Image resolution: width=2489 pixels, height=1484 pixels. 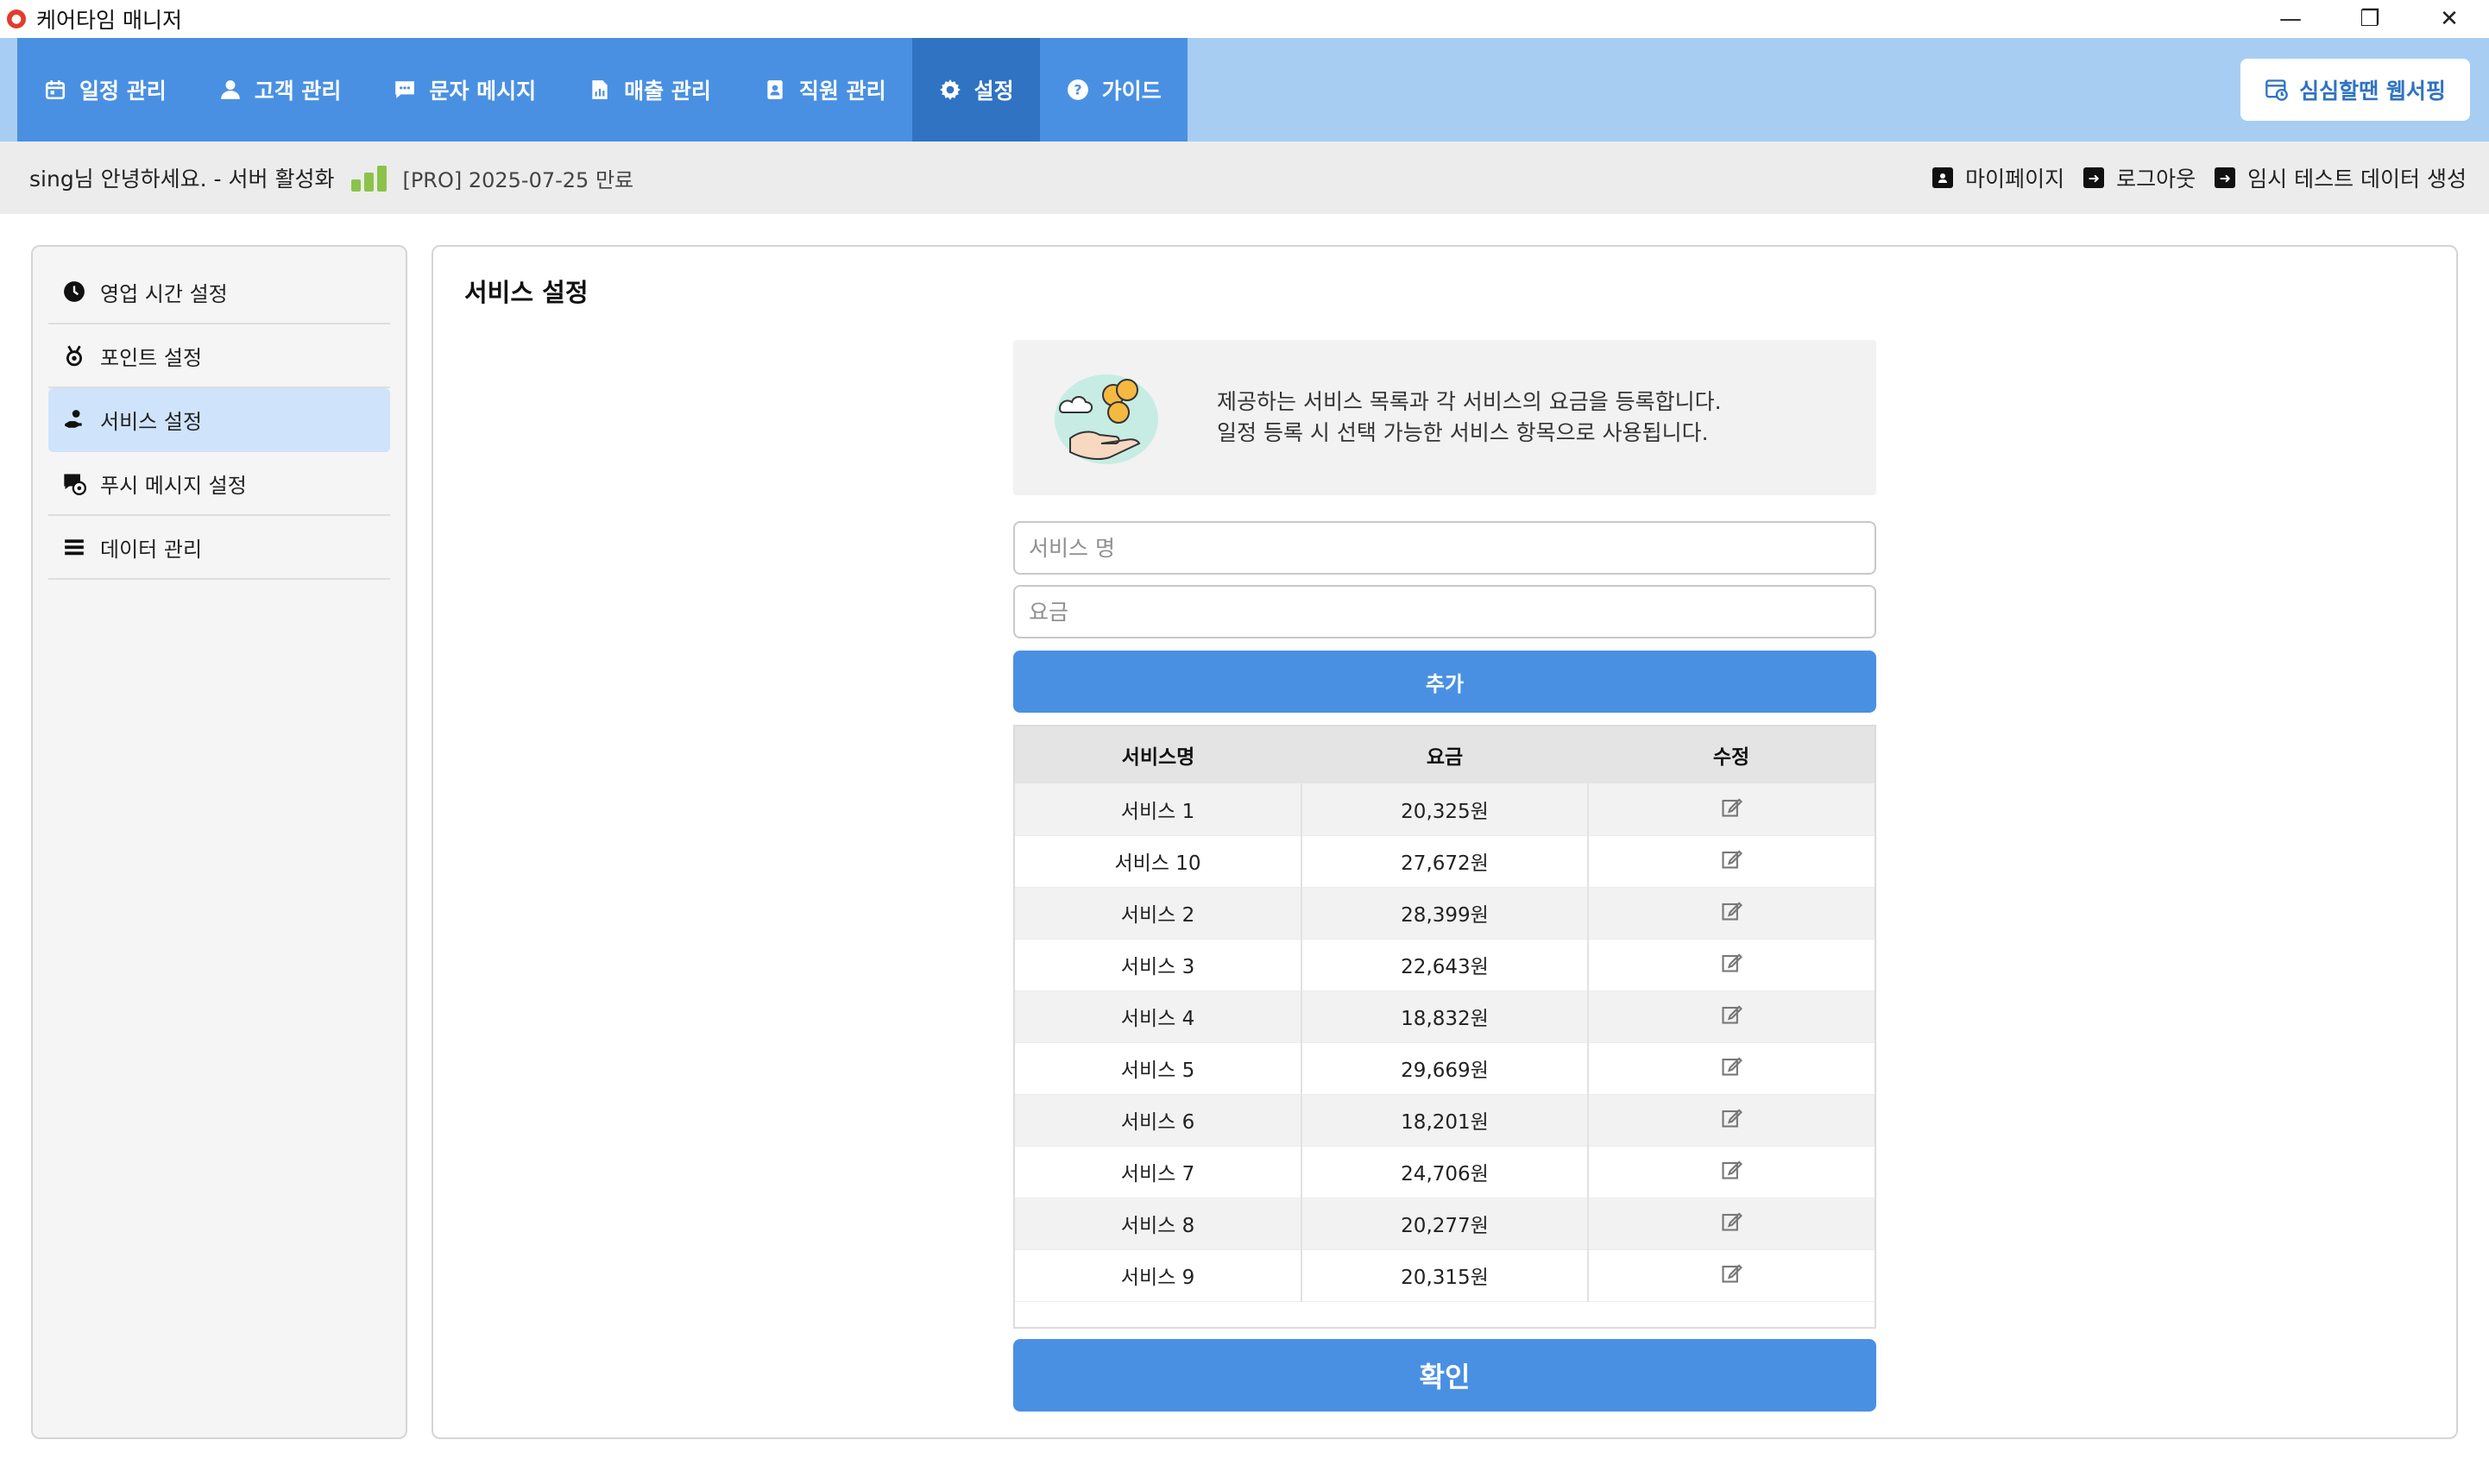 I want to click on test-data-link: ➜ 임시 테스트 데이터 생성, so click(x=2341, y=177).